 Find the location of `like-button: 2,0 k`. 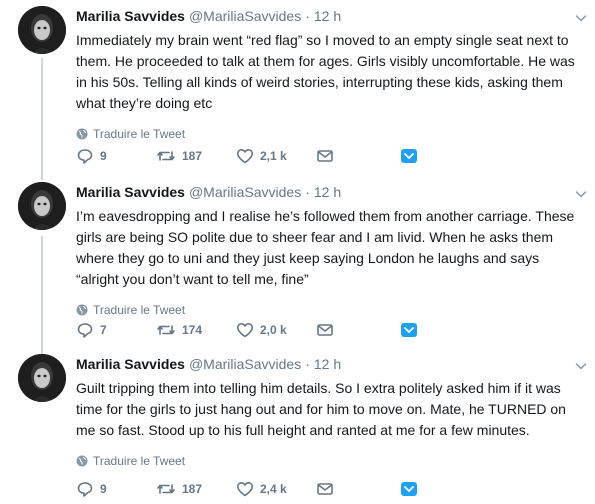

like-button: 2,0 k is located at coordinates (276, 330).